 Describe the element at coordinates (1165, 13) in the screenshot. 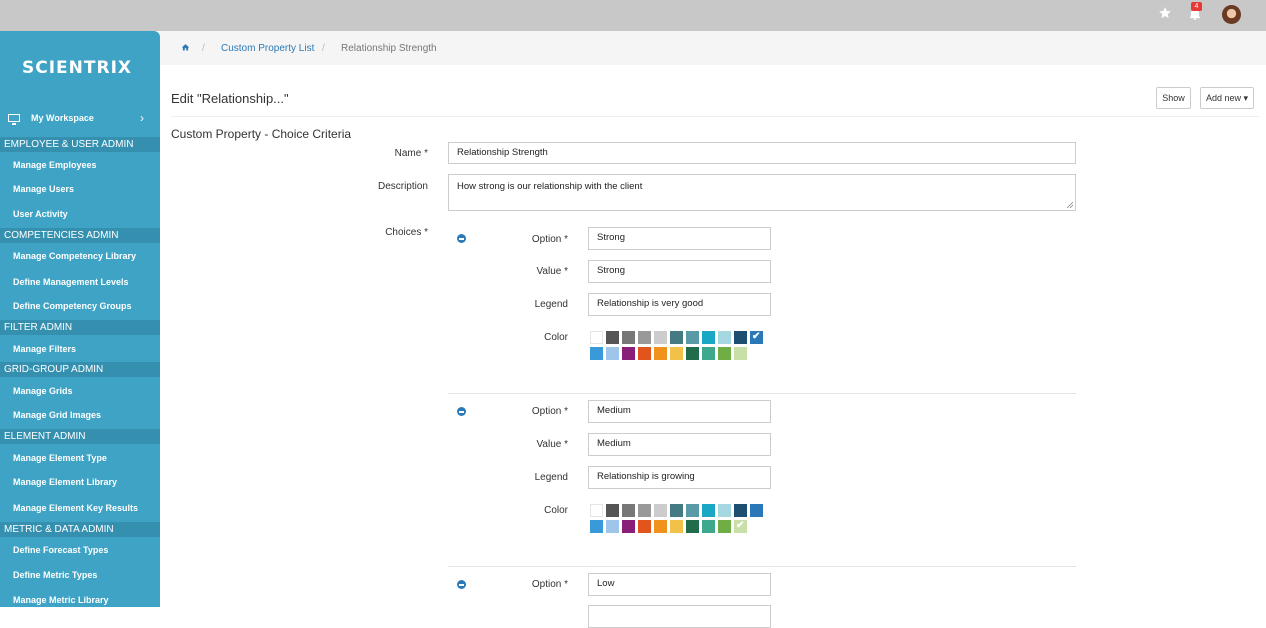

I see `star-icon` at that location.